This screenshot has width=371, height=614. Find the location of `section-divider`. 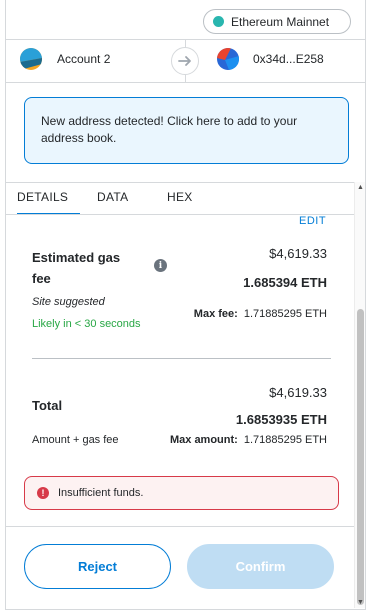

section-divider is located at coordinates (181, 358).